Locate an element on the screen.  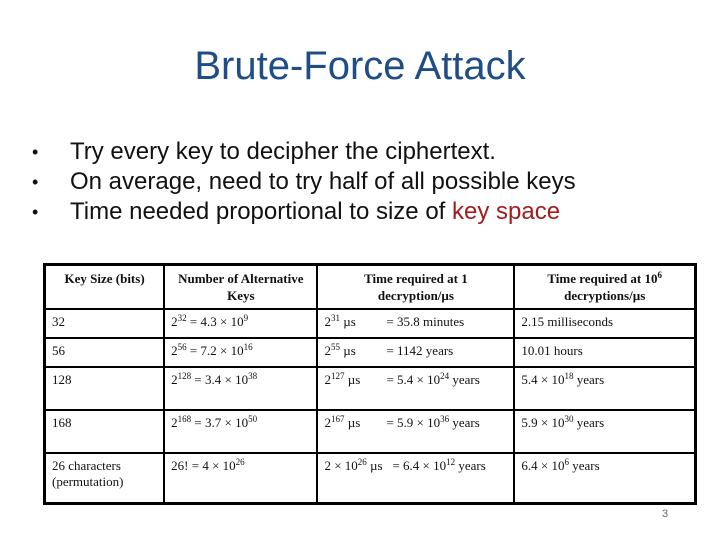
header-key-size: Key Size (bits) is located at coordinates (104, 286).